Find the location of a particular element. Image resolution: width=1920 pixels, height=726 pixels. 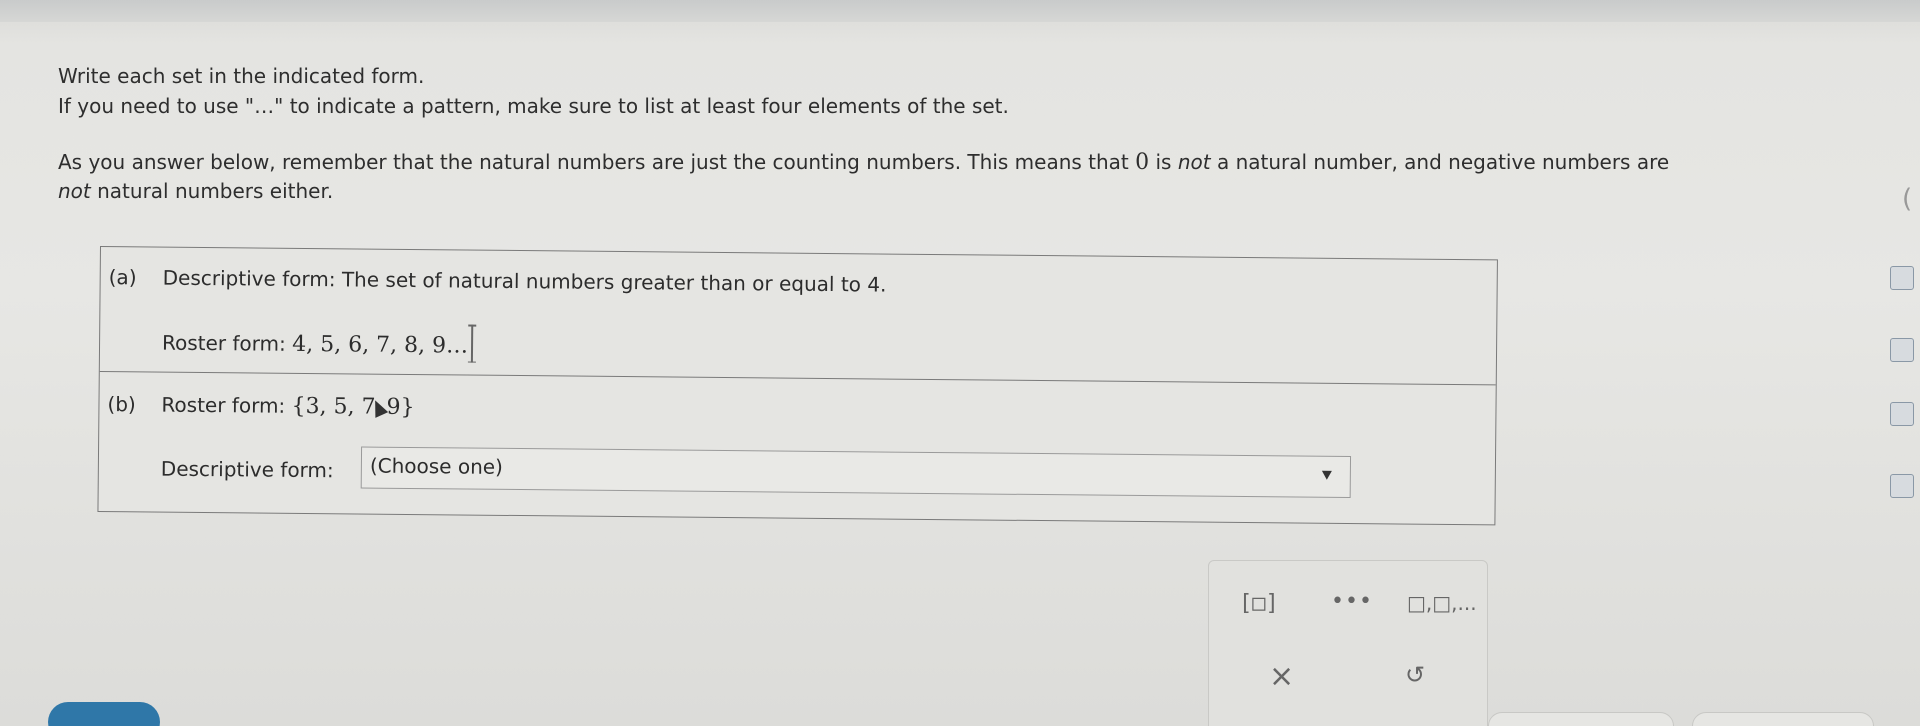

part-b-label: (b) is located at coordinates (121, 404).